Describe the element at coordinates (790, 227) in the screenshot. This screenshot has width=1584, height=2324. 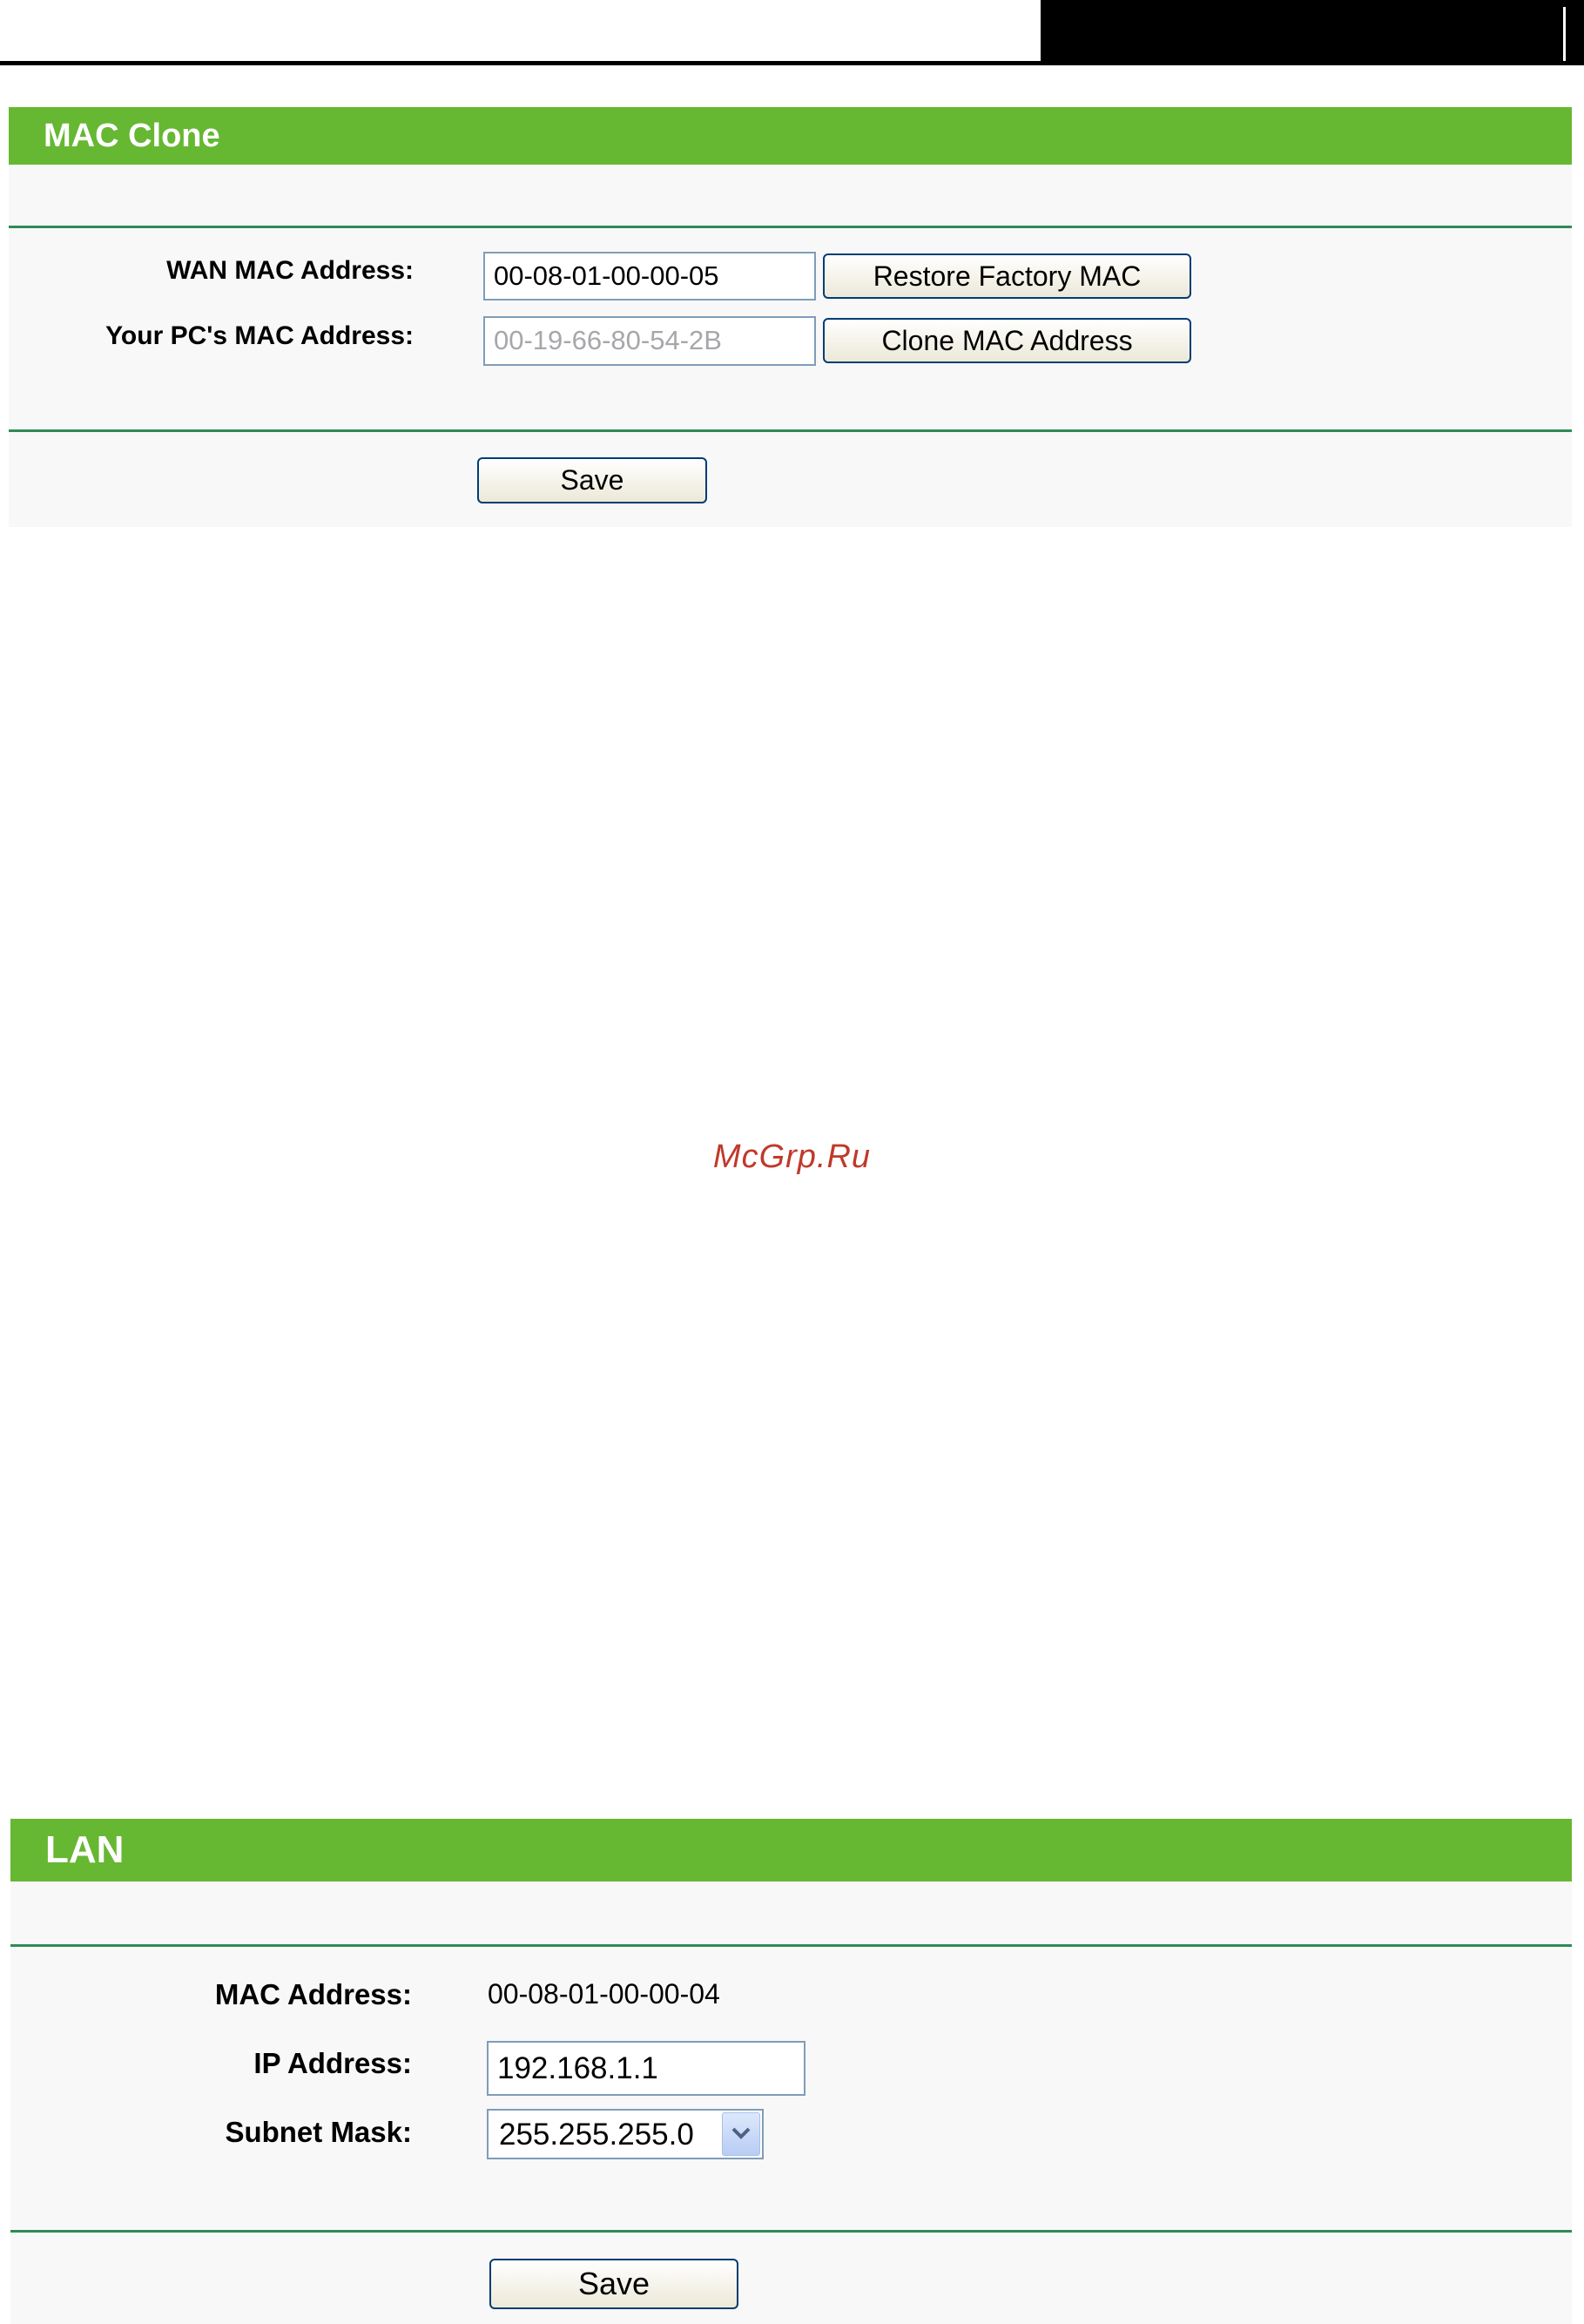
I see `mac-clone-top-divider` at that location.